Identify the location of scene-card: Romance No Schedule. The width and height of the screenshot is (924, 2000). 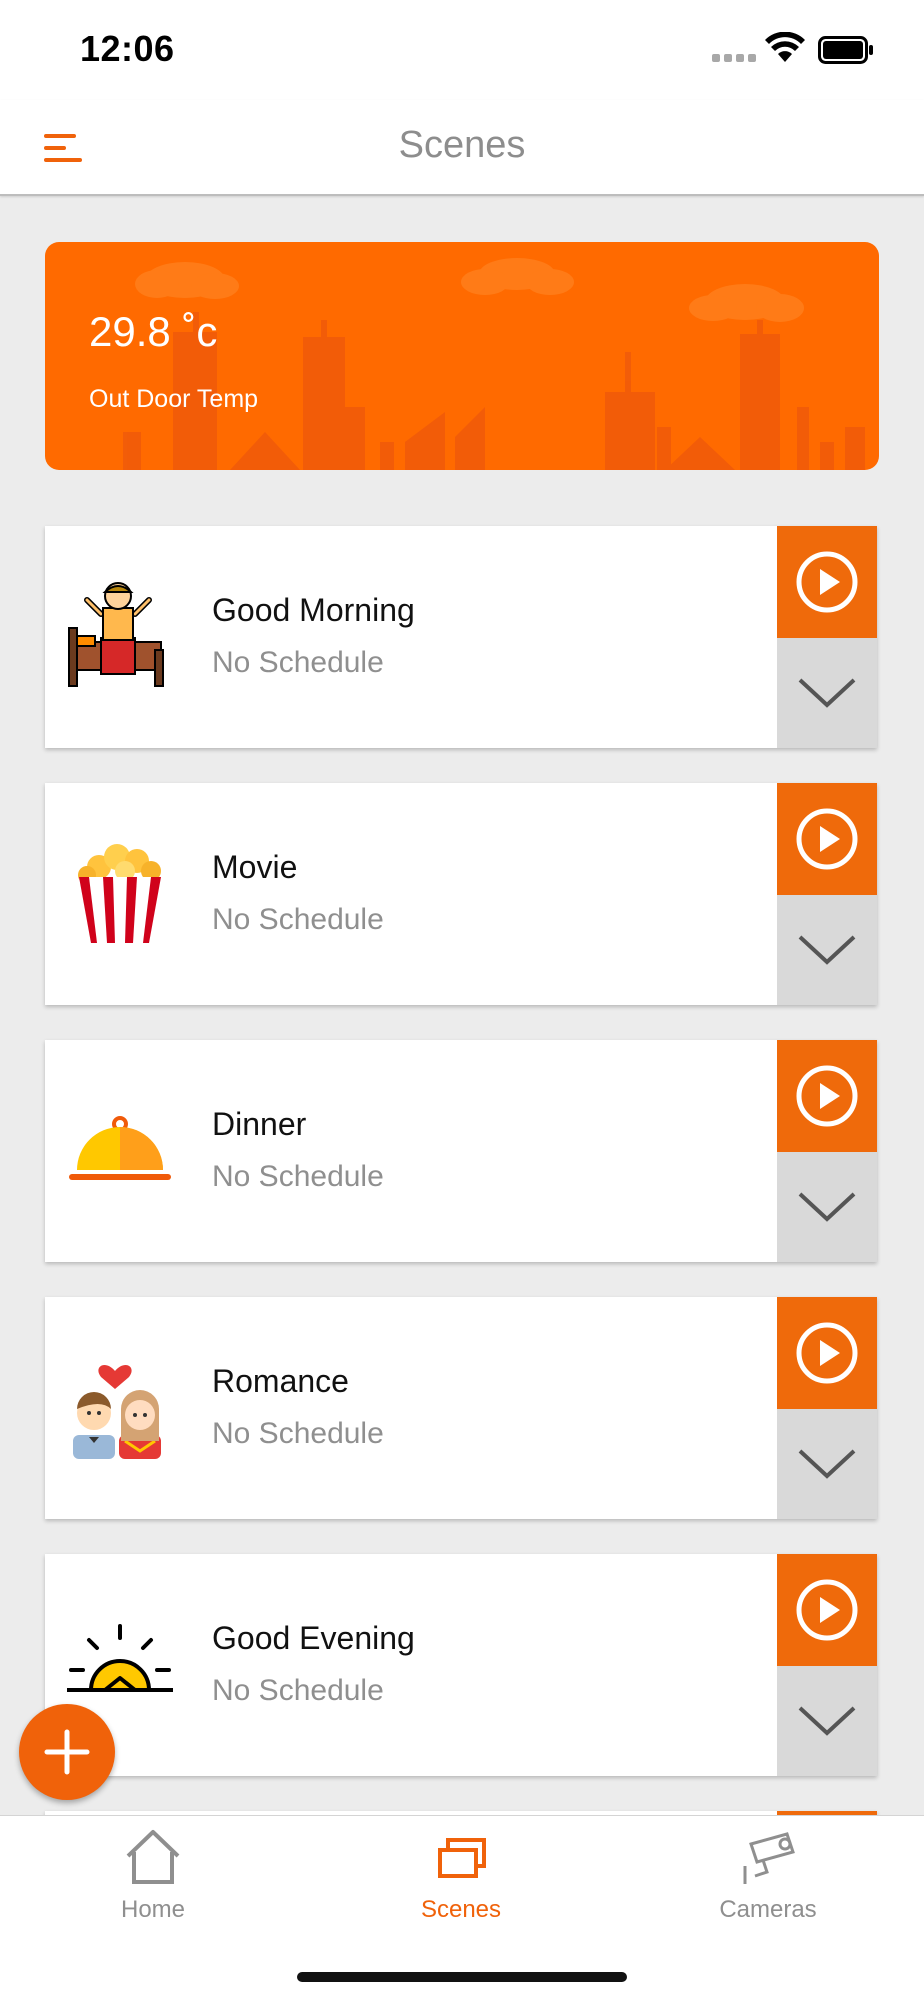
(461, 1408).